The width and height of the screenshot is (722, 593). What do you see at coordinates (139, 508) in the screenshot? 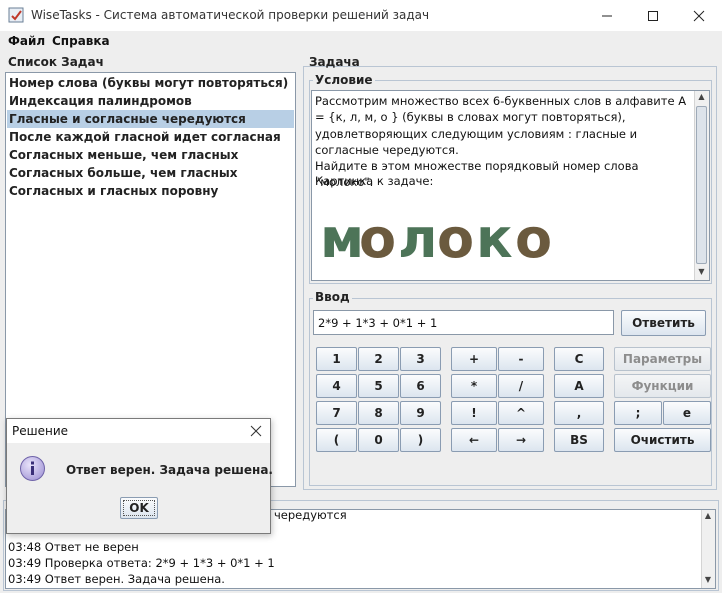
I see `ok-button: OK` at bounding box center [139, 508].